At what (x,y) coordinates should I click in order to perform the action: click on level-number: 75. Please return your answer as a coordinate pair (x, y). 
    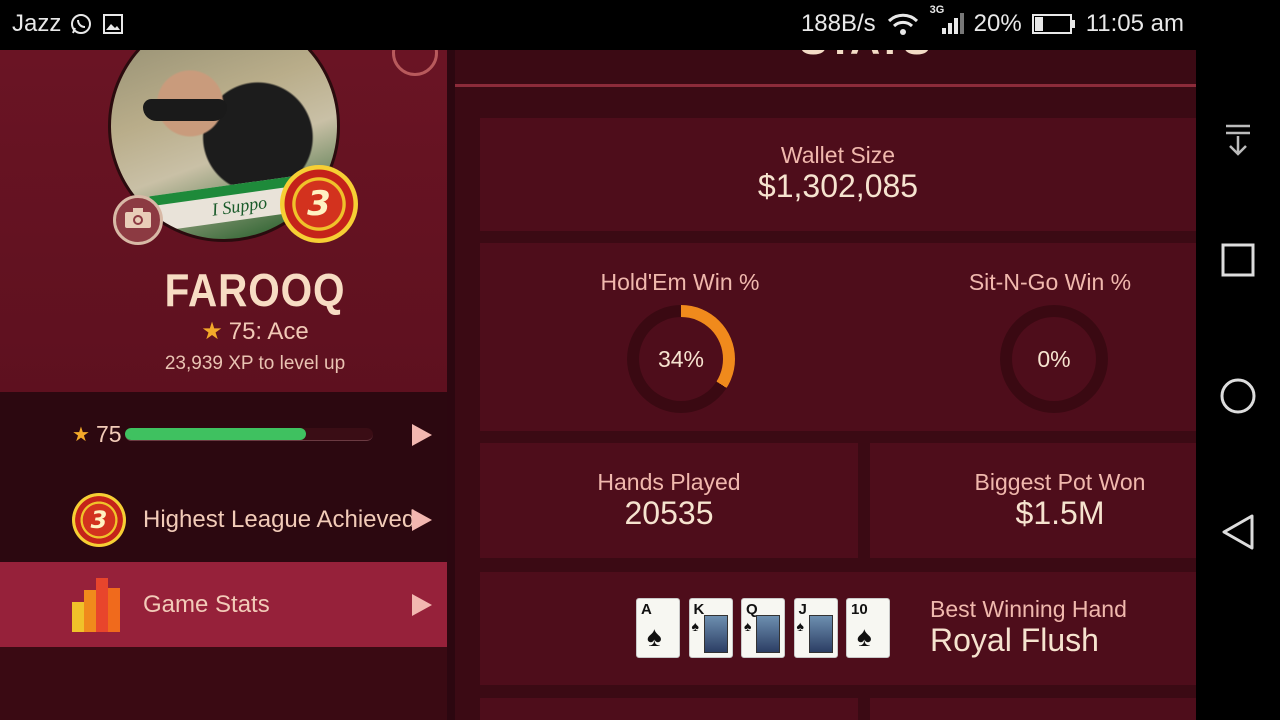
    Looking at the image, I should click on (109, 434).